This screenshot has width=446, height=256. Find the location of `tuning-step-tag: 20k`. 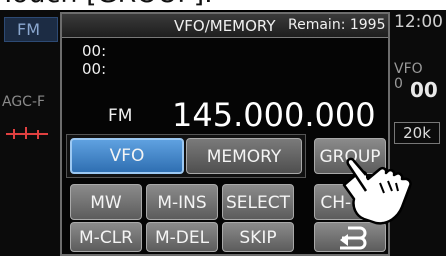

tuning-step-tag: 20k is located at coordinates (417, 133).